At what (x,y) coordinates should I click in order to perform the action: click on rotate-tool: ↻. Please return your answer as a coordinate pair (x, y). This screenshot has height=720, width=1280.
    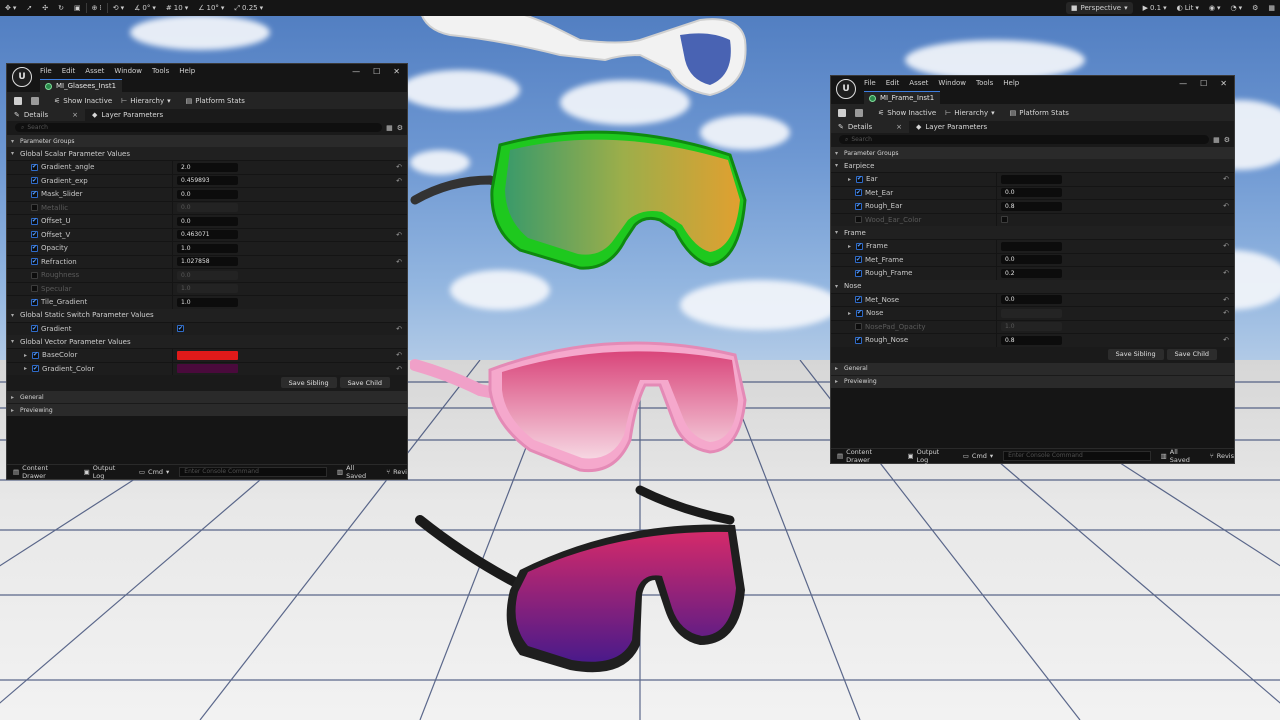
    Looking at the image, I should click on (61, 8).